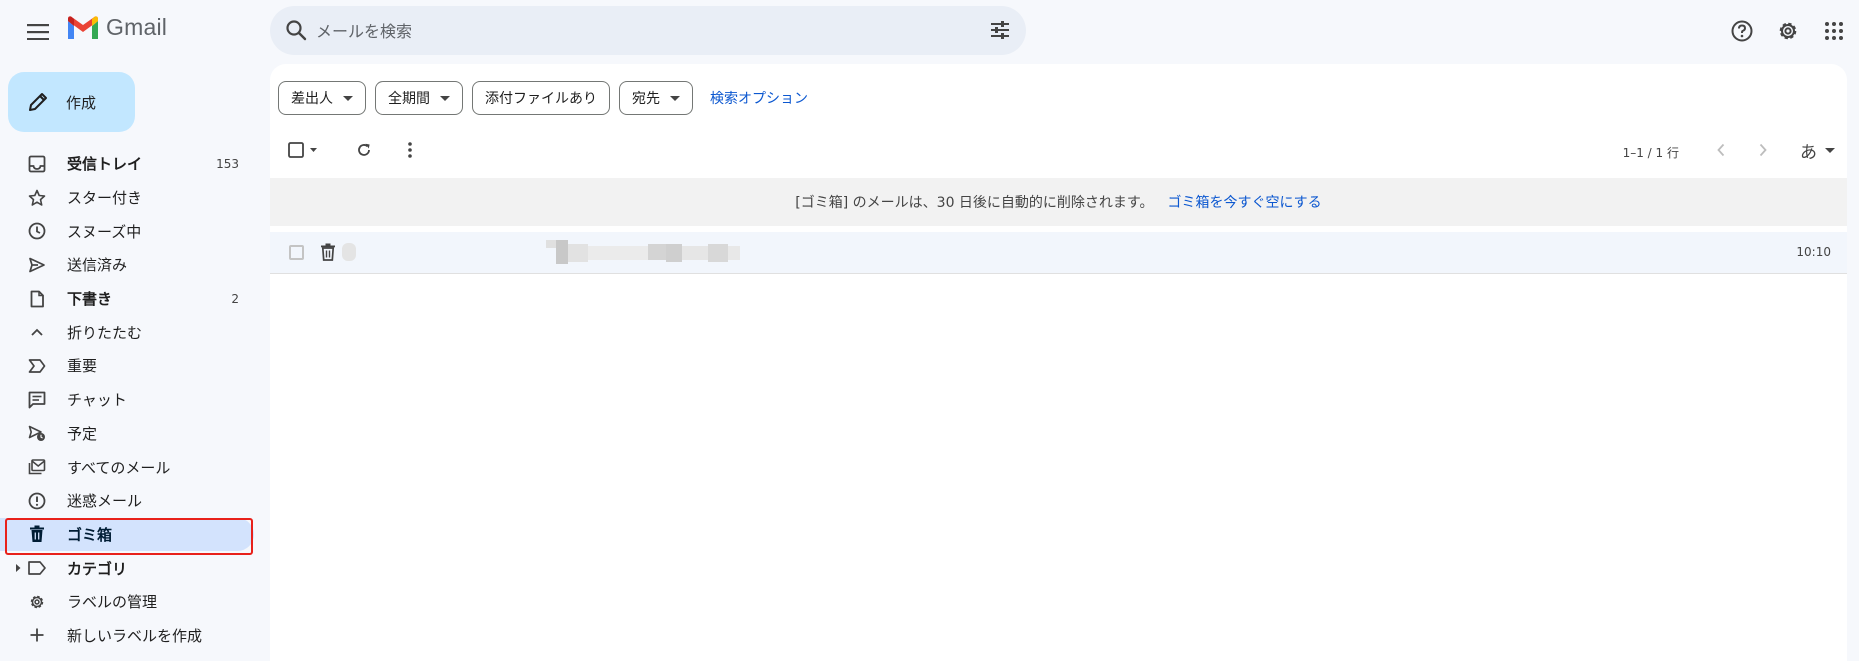 The height and width of the screenshot is (661, 1859). Describe the element at coordinates (37, 635) in the screenshot. I see `plus-icon` at that location.